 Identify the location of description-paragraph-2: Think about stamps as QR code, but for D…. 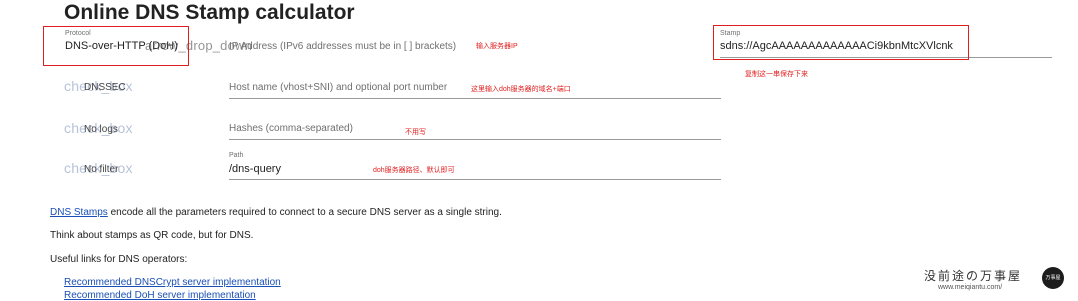
(152, 235).